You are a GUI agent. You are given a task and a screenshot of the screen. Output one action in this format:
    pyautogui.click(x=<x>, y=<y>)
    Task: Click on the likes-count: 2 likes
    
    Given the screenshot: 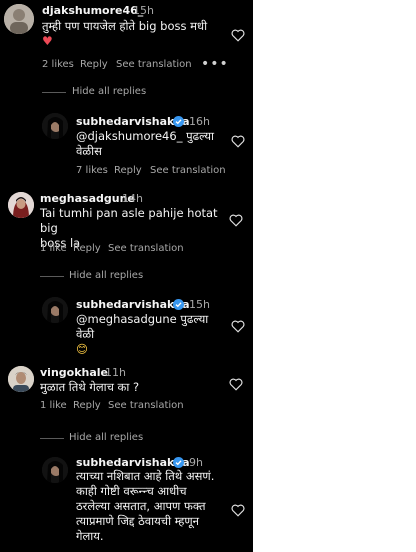 What is the action you would take?
    pyautogui.click(x=58, y=64)
    